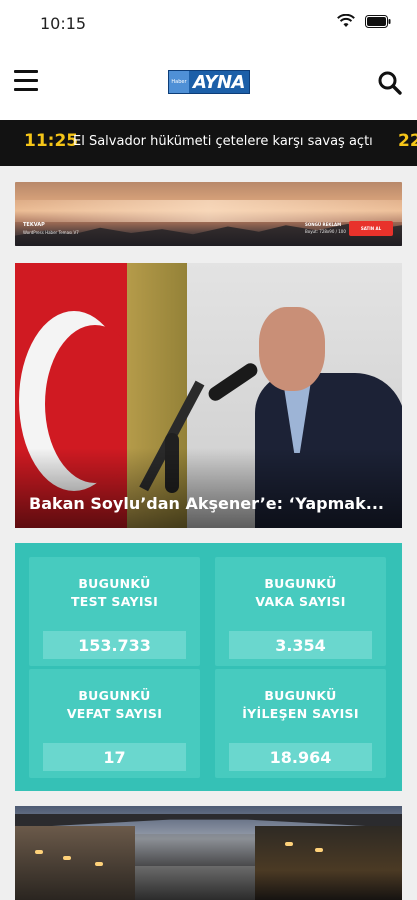 The width and height of the screenshot is (417, 900). I want to click on station-platform-image, so click(75, 863).